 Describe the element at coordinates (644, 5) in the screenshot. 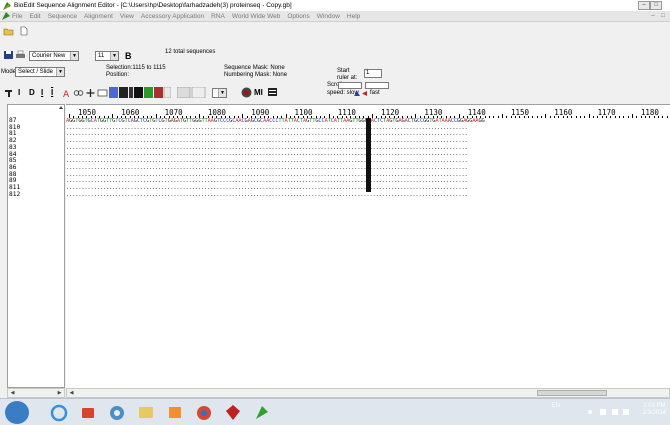

I see `minimize-button: –` at that location.